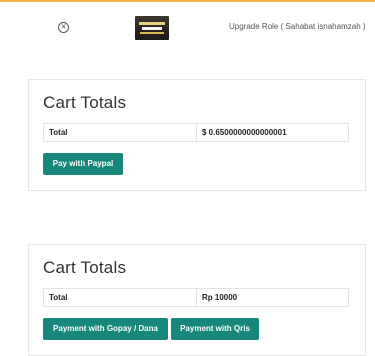 The image size is (375, 356). Describe the element at coordinates (63, 27) in the screenshot. I see `close-icon: ✕` at that location.